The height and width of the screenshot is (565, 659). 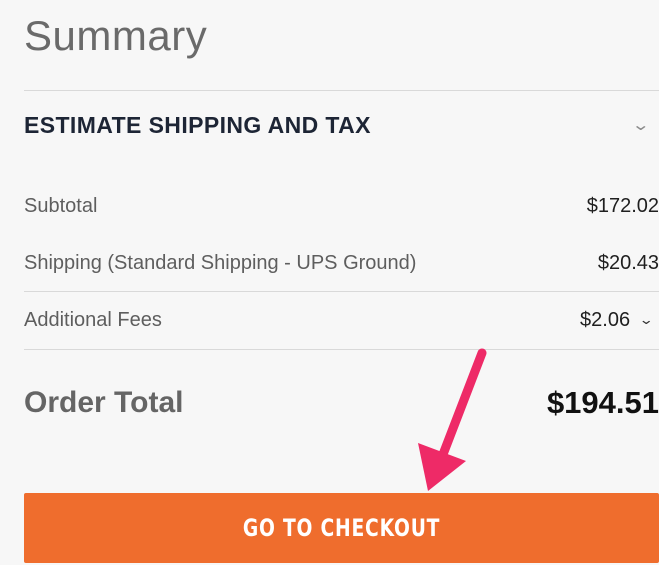 What do you see at coordinates (605, 319) in the screenshot?
I see `additional-fees-value: $2.06` at bounding box center [605, 319].